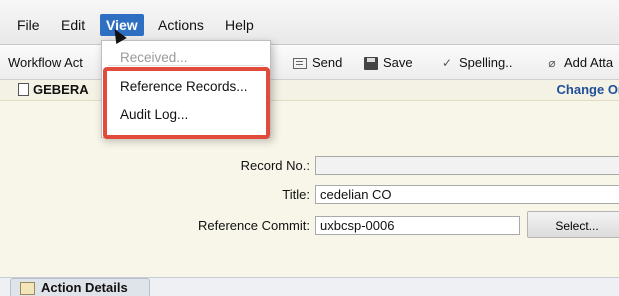 The image size is (619, 296). Describe the element at coordinates (467, 165) in the screenshot. I see `record-no-field` at that location.